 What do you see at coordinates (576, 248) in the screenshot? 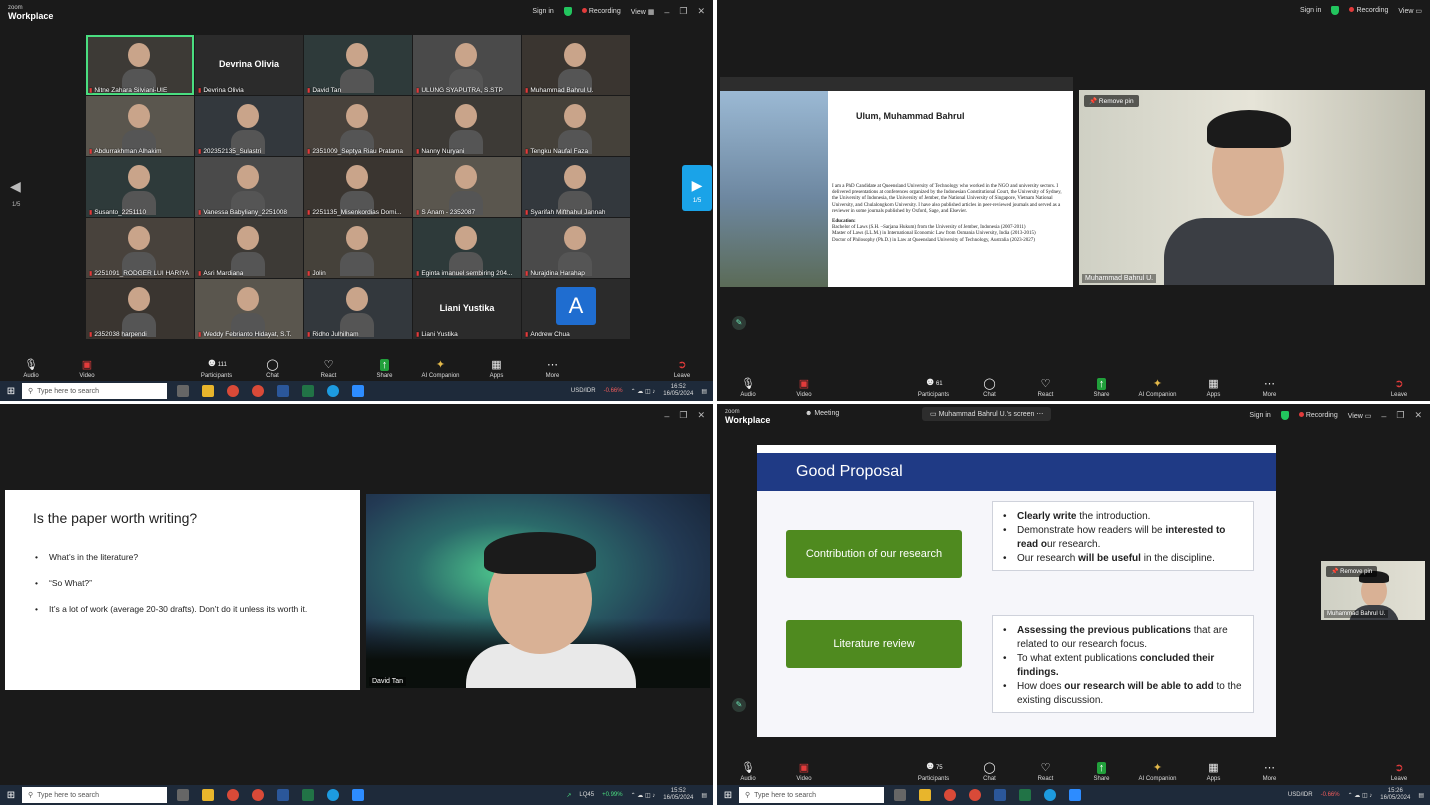
I see `participant-tile: Nurajdina Harahap` at bounding box center [576, 248].